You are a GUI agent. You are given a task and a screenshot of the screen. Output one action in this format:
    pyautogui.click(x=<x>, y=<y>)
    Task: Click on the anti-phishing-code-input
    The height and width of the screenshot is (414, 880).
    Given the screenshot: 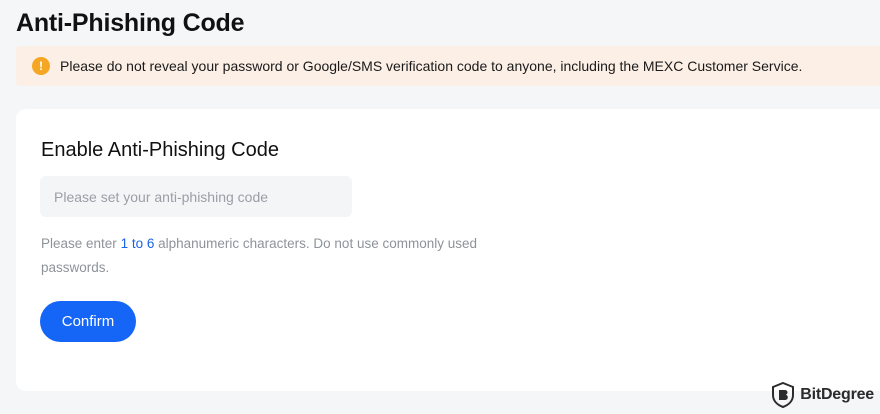 What is the action you would take?
    pyautogui.click(x=196, y=196)
    